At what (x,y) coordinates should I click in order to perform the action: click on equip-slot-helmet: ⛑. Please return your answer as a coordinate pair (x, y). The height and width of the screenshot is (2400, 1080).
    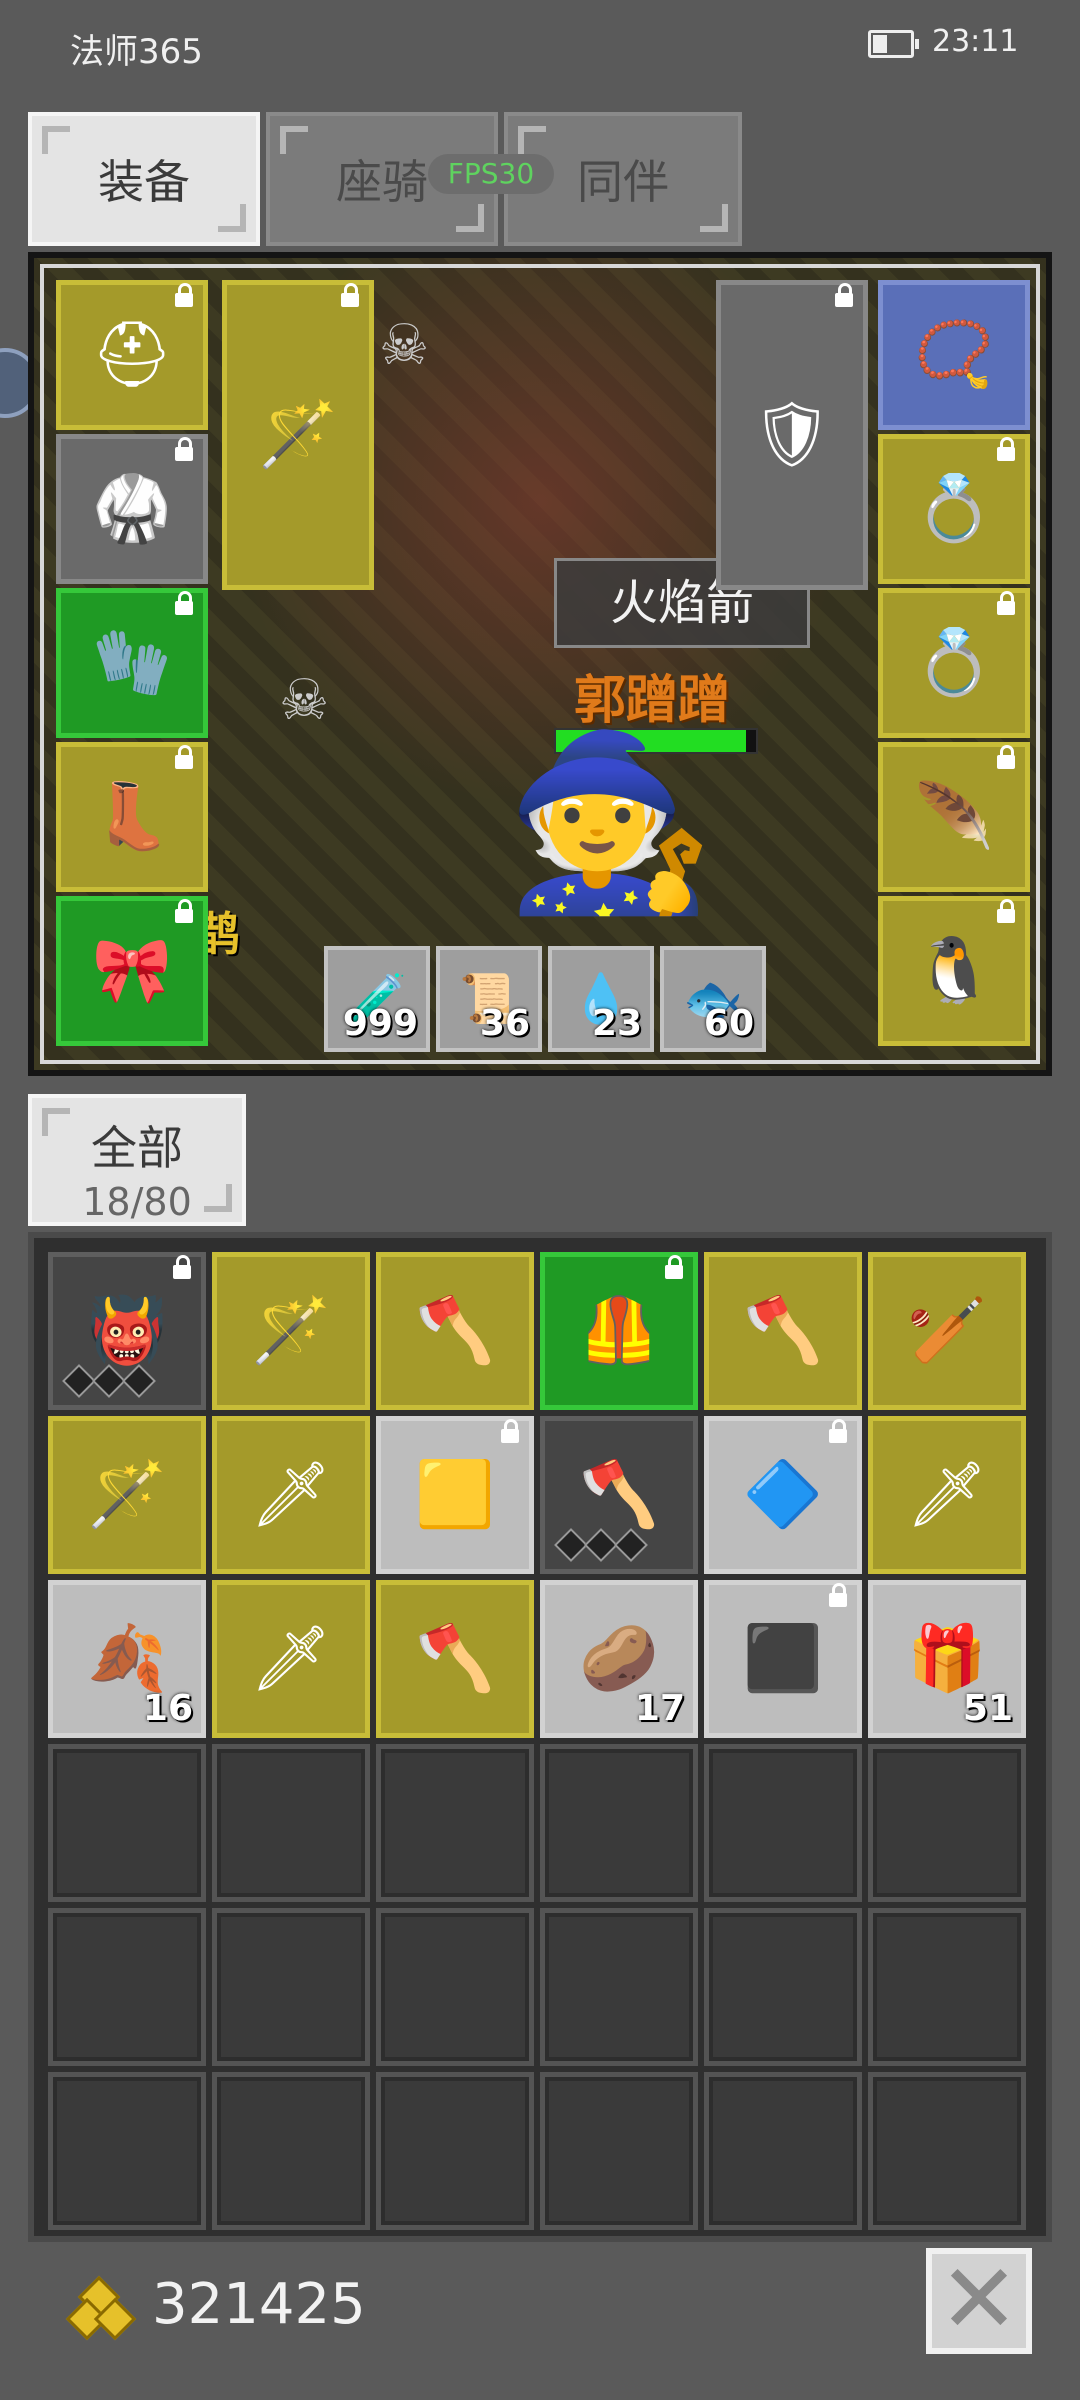
    Looking at the image, I should click on (132, 355).